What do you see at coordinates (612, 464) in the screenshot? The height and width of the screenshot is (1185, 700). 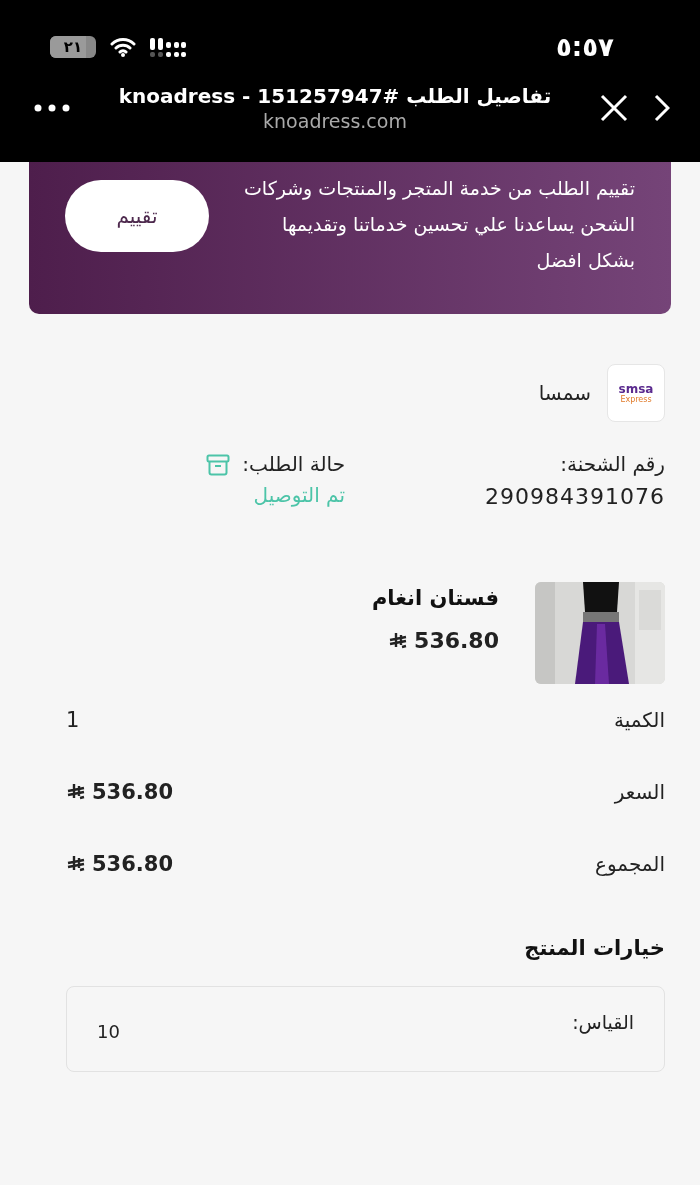 I see `shipment-label: رقم الشحنة:` at bounding box center [612, 464].